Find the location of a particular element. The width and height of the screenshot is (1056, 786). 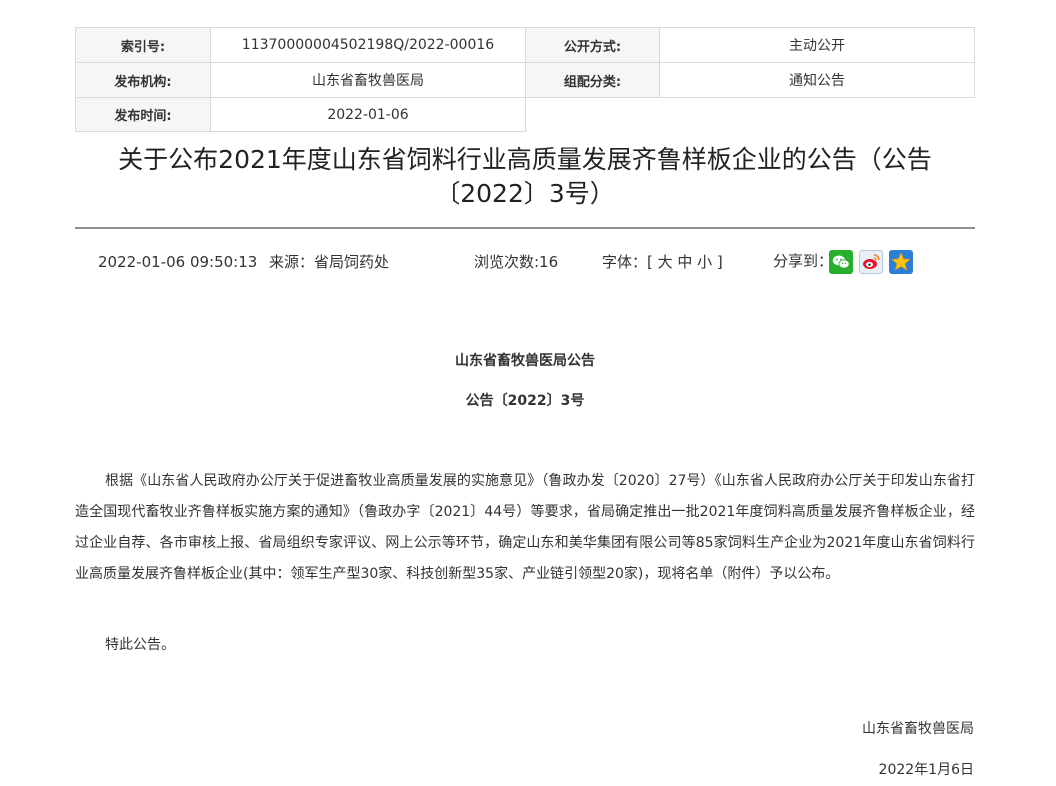

weibo-icon is located at coordinates (871, 262).